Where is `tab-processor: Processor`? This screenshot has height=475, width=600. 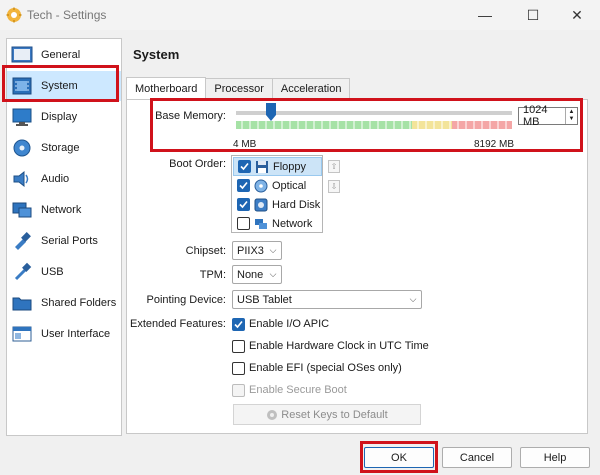 tab-processor: Processor is located at coordinates (239, 88).